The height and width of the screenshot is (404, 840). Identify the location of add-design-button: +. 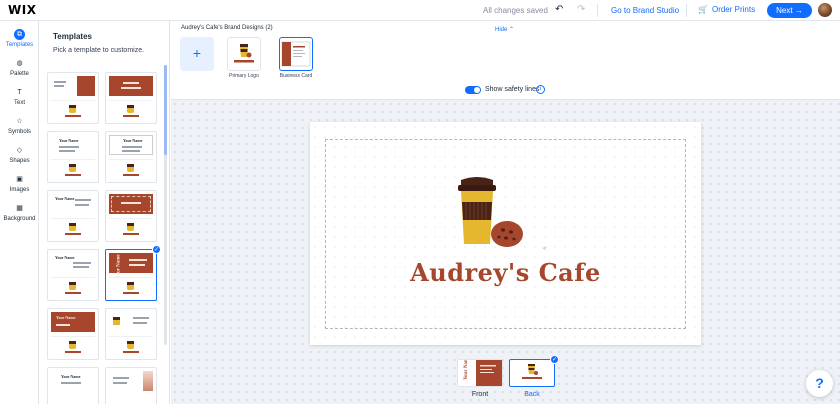
(197, 54).